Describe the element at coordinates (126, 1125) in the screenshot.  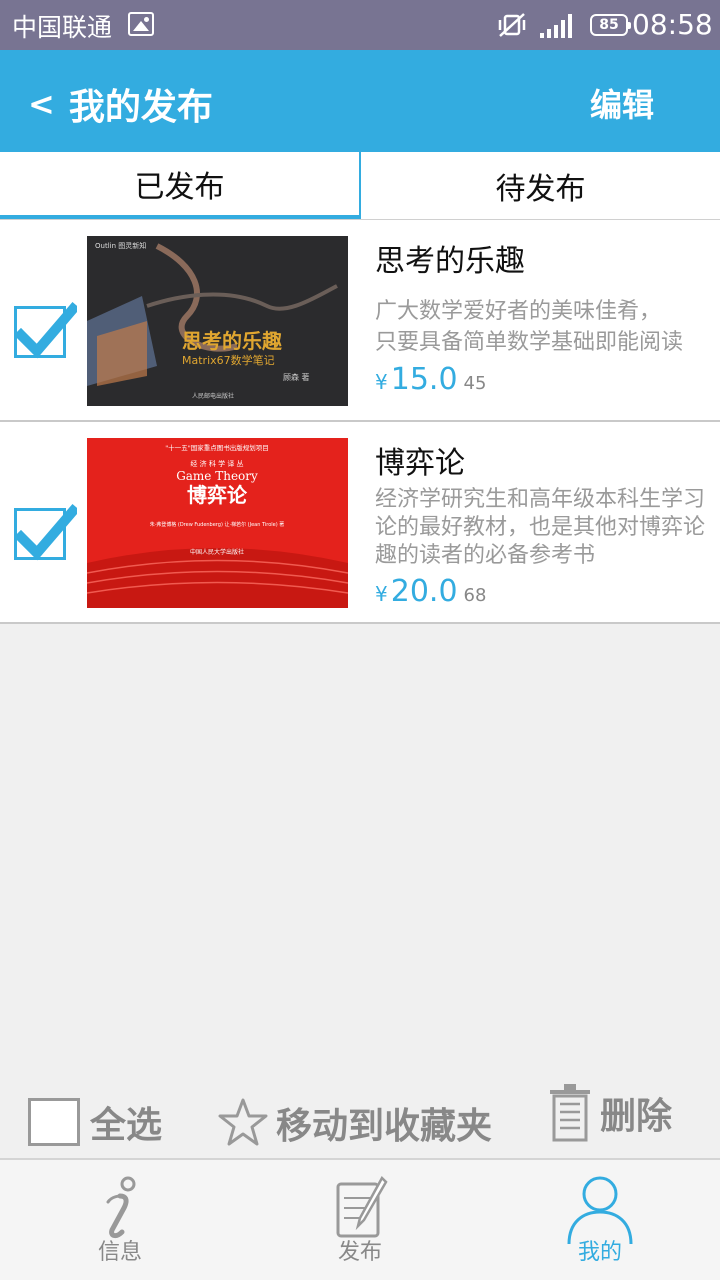
I see `select-all-label: 全选` at that location.